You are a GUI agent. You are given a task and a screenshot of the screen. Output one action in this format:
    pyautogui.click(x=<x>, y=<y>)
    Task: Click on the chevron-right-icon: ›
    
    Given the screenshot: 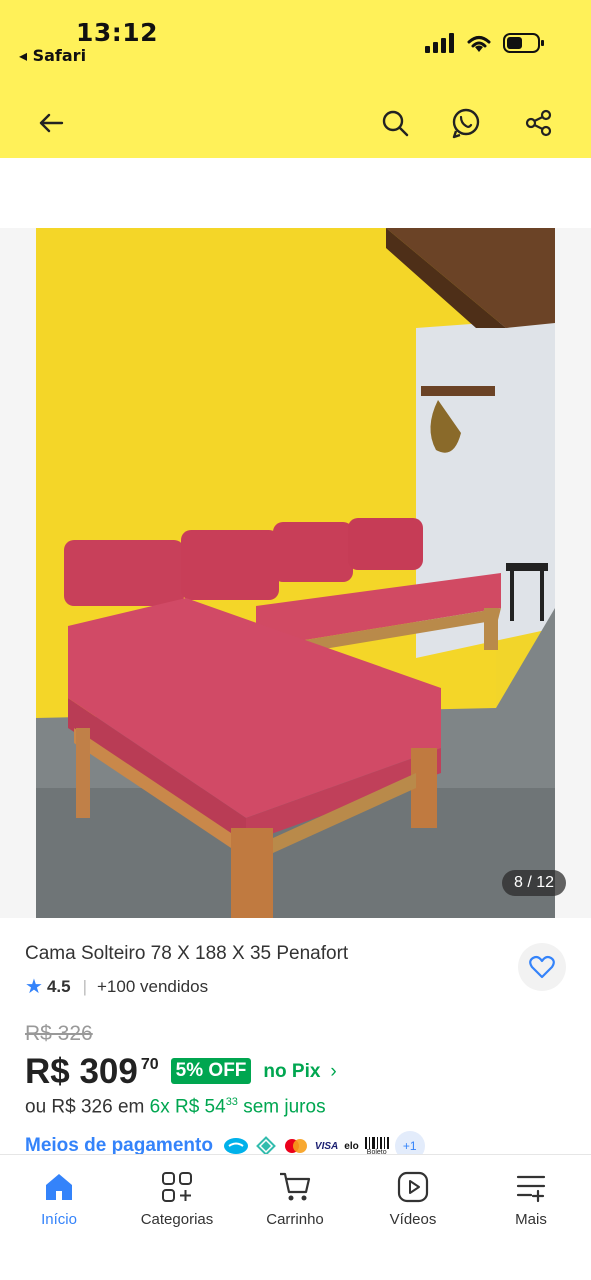 What is the action you would take?
    pyautogui.click(x=333, y=1072)
    